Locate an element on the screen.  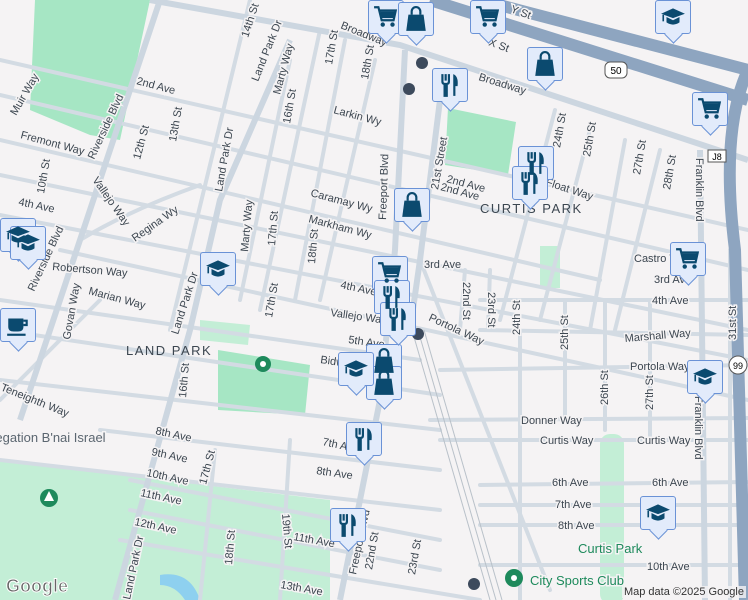
street-label: Marian Way is located at coordinates (117, 298).